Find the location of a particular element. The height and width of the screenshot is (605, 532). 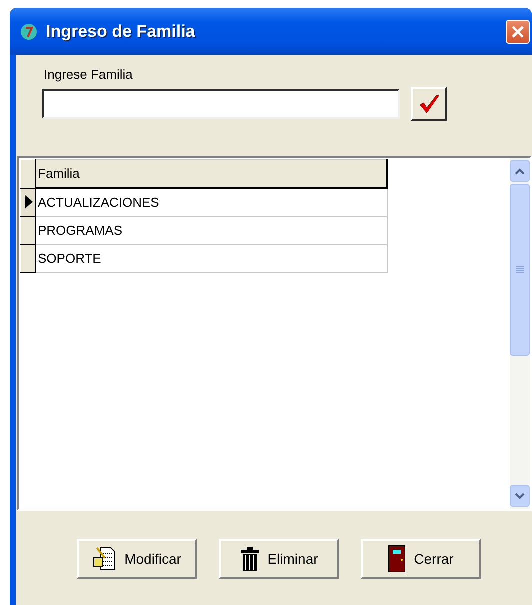

input-field is located at coordinates (221, 104).